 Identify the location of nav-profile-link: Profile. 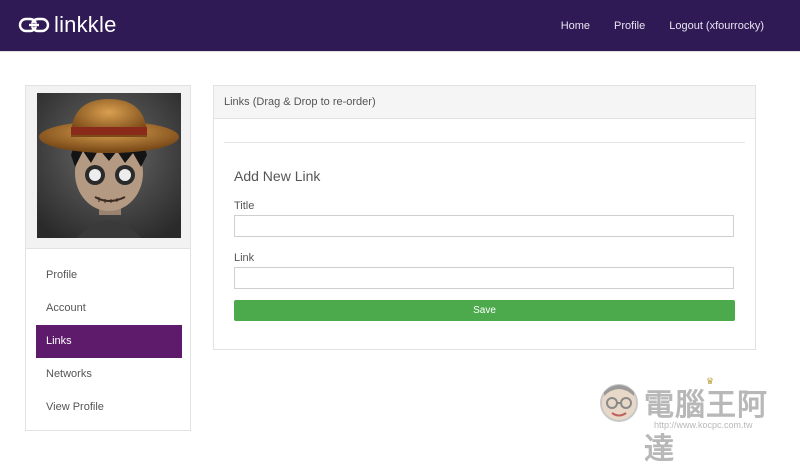
(629, 26).